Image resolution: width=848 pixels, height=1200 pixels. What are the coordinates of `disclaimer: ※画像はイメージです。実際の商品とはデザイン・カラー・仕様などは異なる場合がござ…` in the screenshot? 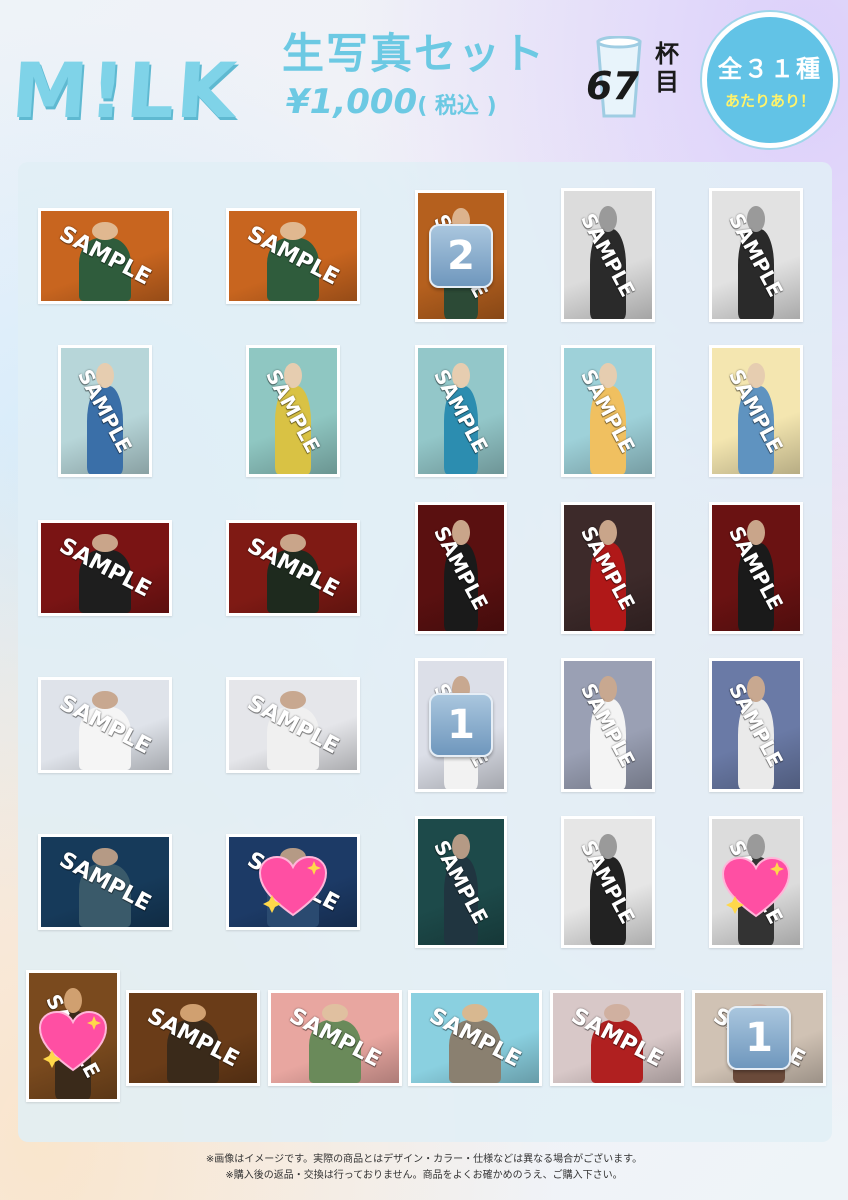 It's located at (424, 1168).